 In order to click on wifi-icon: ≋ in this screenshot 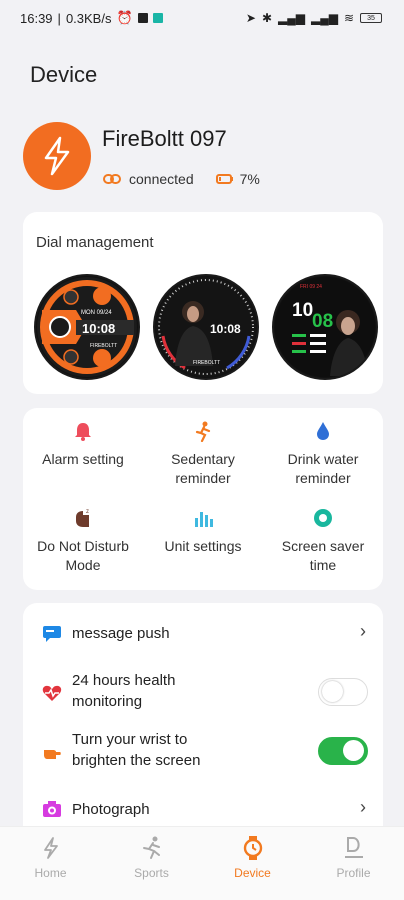, I will do `click(348, 18)`.